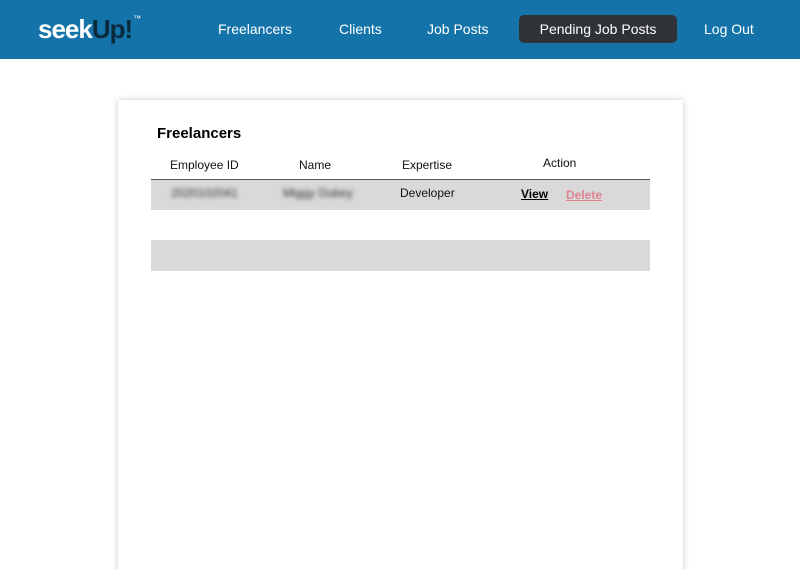  What do you see at coordinates (584, 195) in the screenshot?
I see `delete-link: Delete` at bounding box center [584, 195].